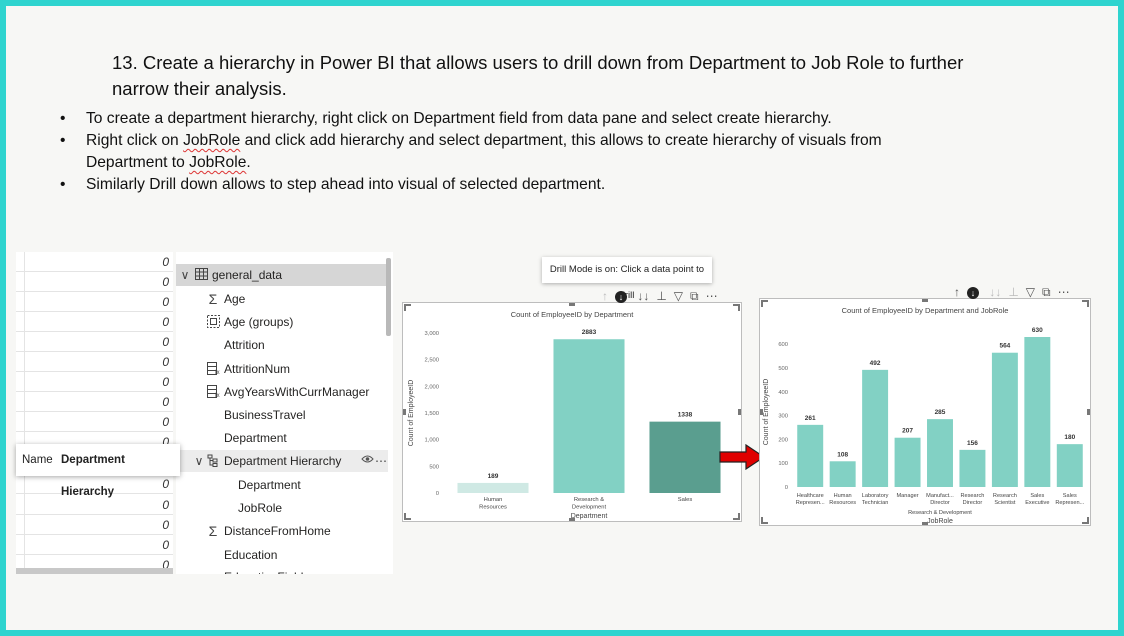 Image resolution: width=1124 pixels, height=636 pixels. I want to click on hierarchy-level-department: Department, so click(282, 485).